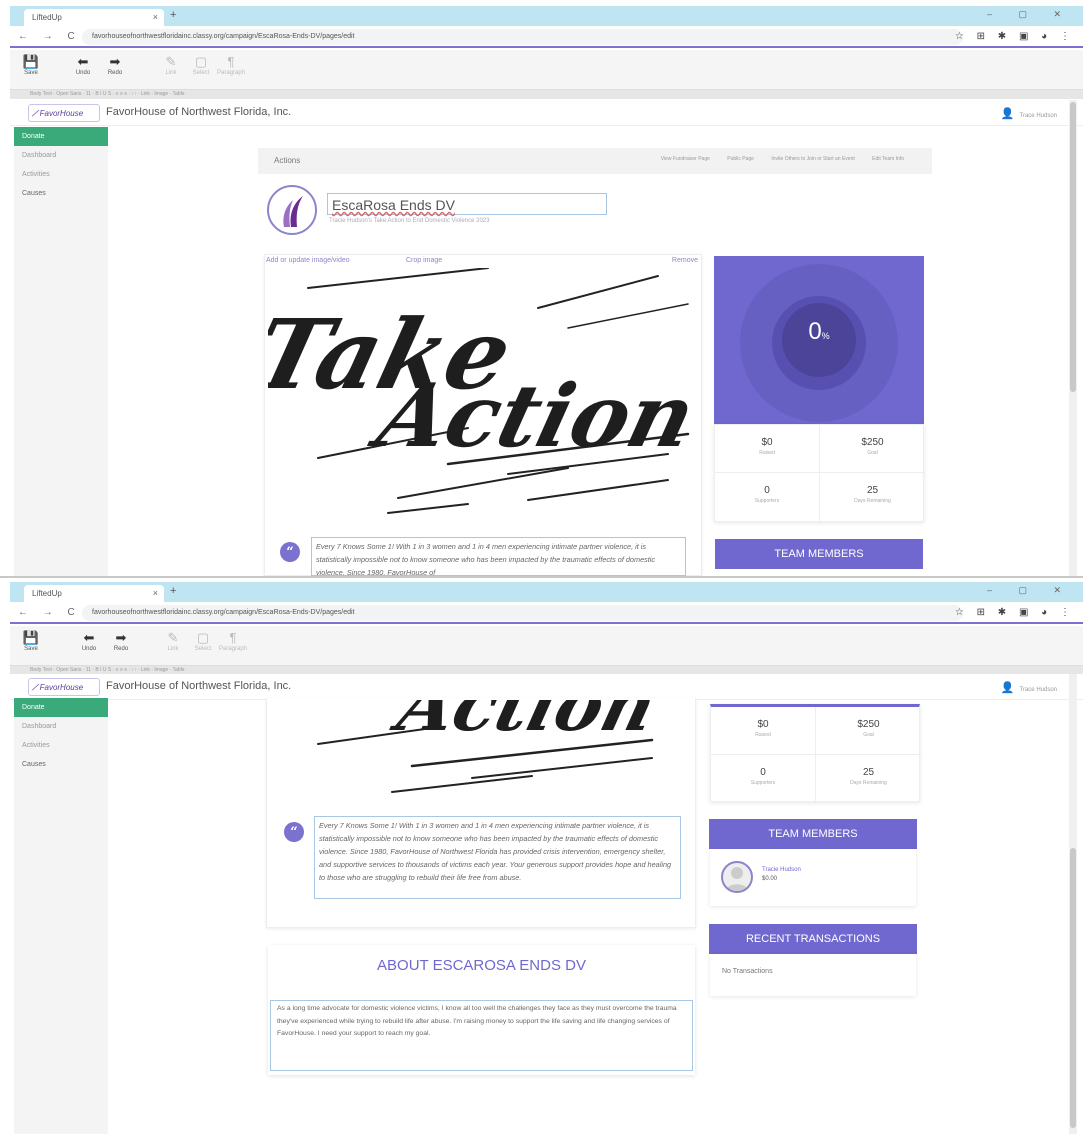 This screenshot has width=1083, height=1134. Describe the element at coordinates (872, 453) in the screenshot. I see `goal-label: Goal` at that location.